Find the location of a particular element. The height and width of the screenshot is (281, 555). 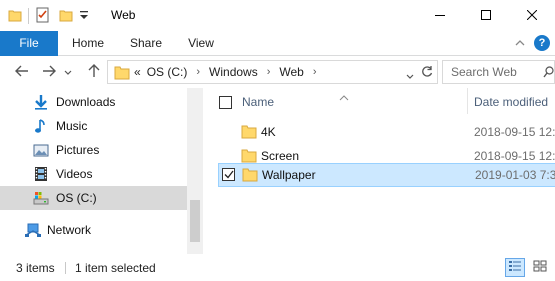

window-title: Web is located at coordinates (123, 15).